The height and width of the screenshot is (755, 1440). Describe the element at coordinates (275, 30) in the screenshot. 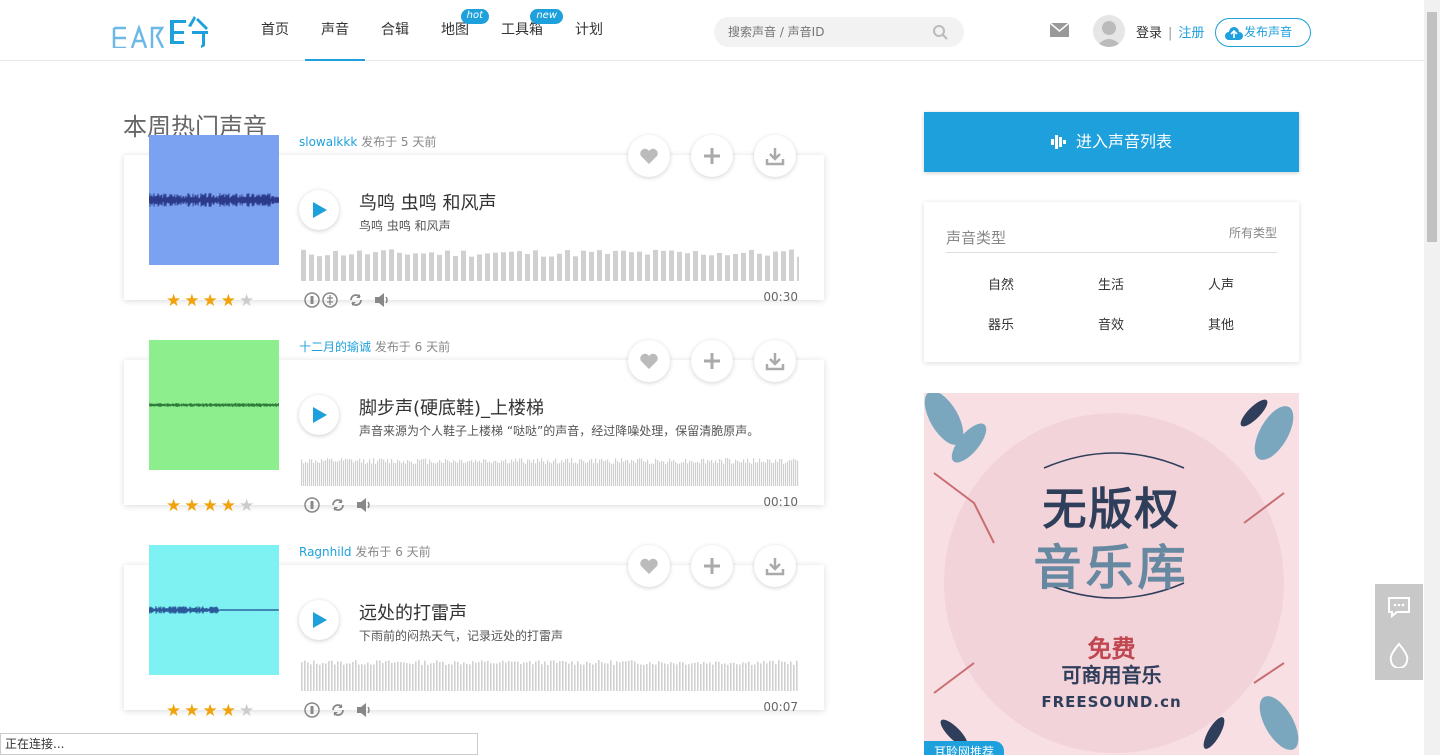

I see `nav-home: 首页` at that location.